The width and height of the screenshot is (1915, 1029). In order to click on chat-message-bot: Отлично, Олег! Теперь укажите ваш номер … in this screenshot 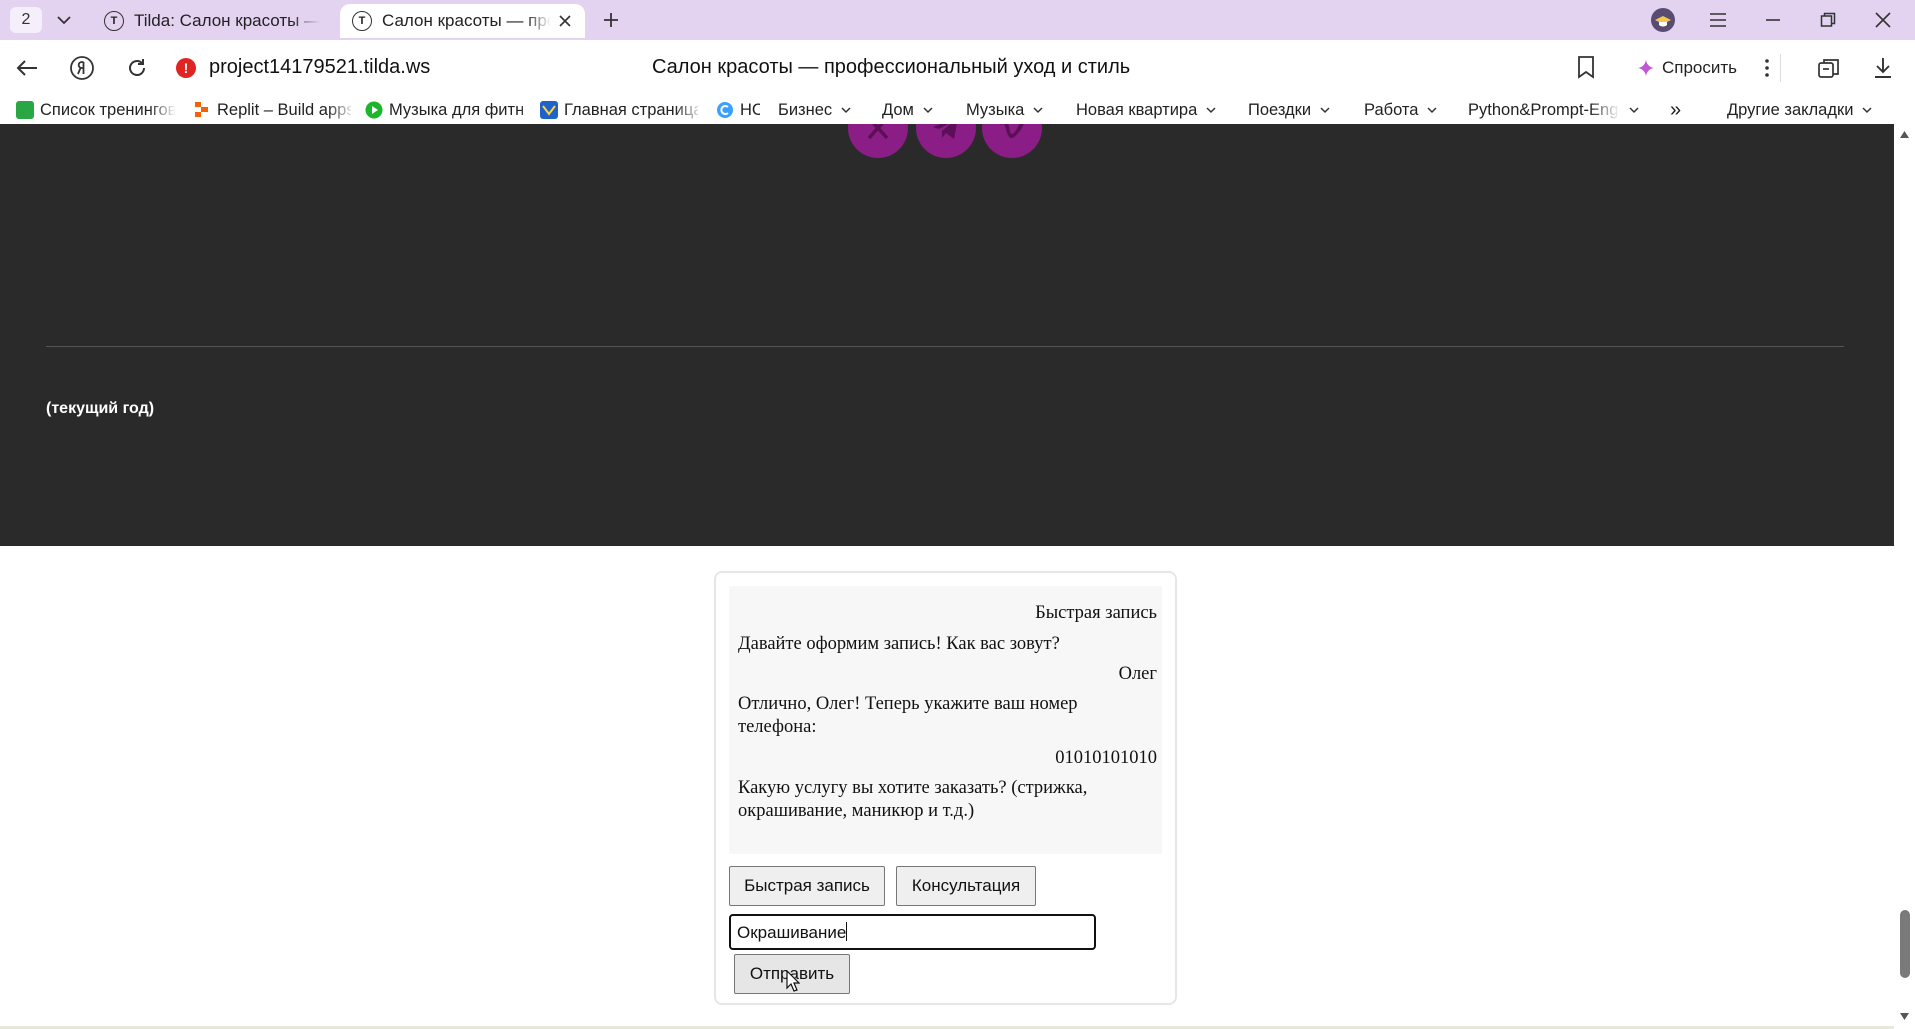, I will do `click(908, 715)`.